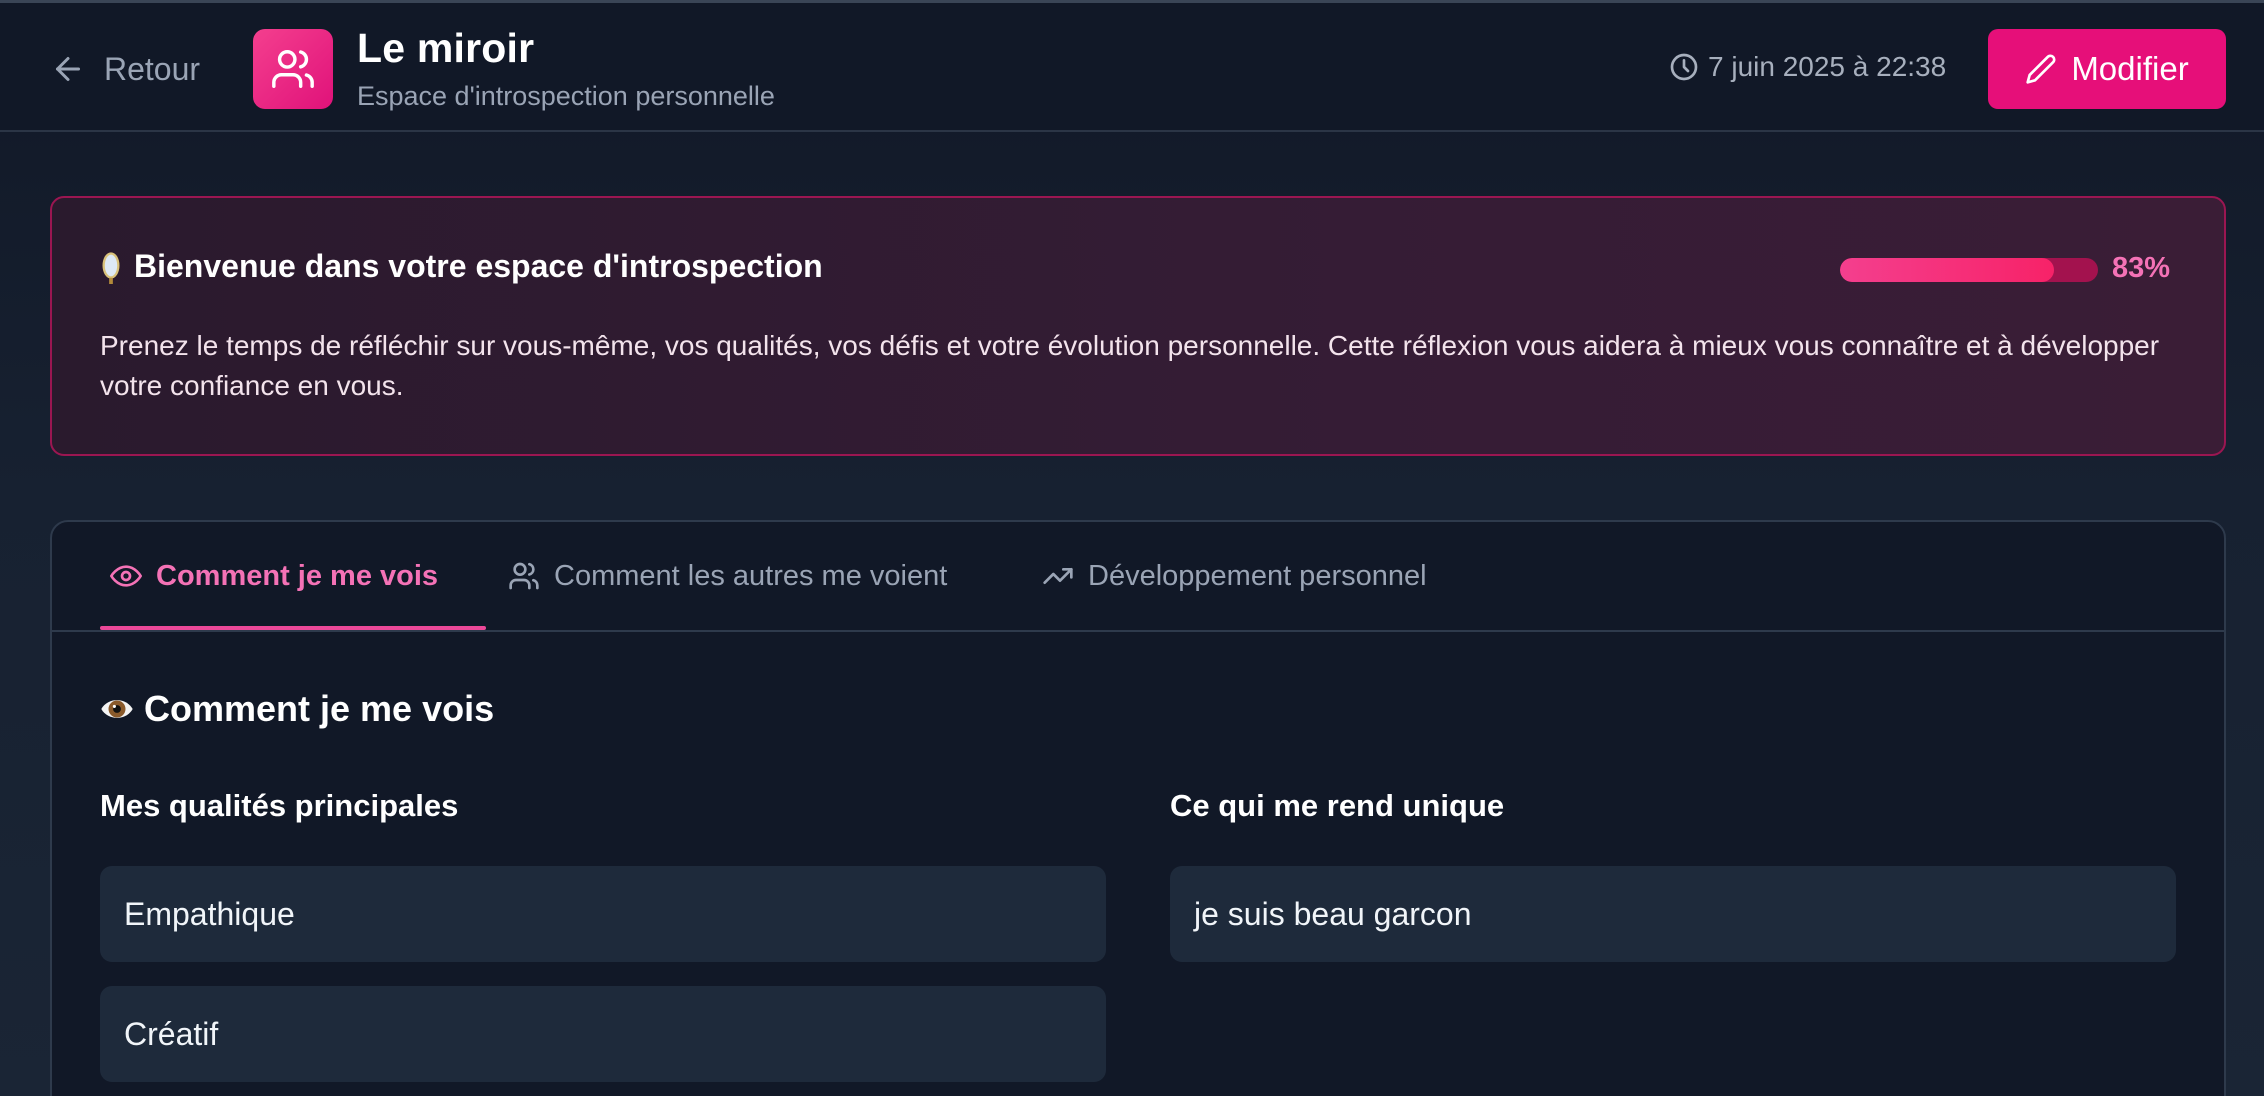 The height and width of the screenshot is (1096, 2264). What do you see at coordinates (126, 576) in the screenshot?
I see `eye-icon` at bounding box center [126, 576].